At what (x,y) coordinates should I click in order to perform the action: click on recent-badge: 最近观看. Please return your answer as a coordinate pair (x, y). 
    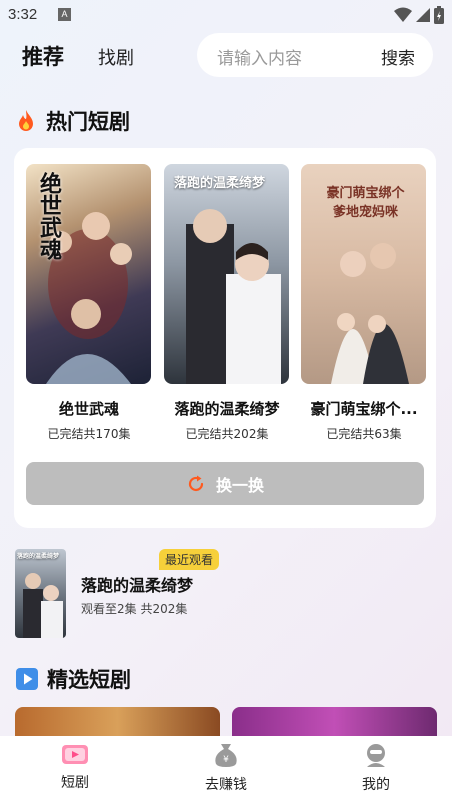
    Looking at the image, I should click on (189, 559).